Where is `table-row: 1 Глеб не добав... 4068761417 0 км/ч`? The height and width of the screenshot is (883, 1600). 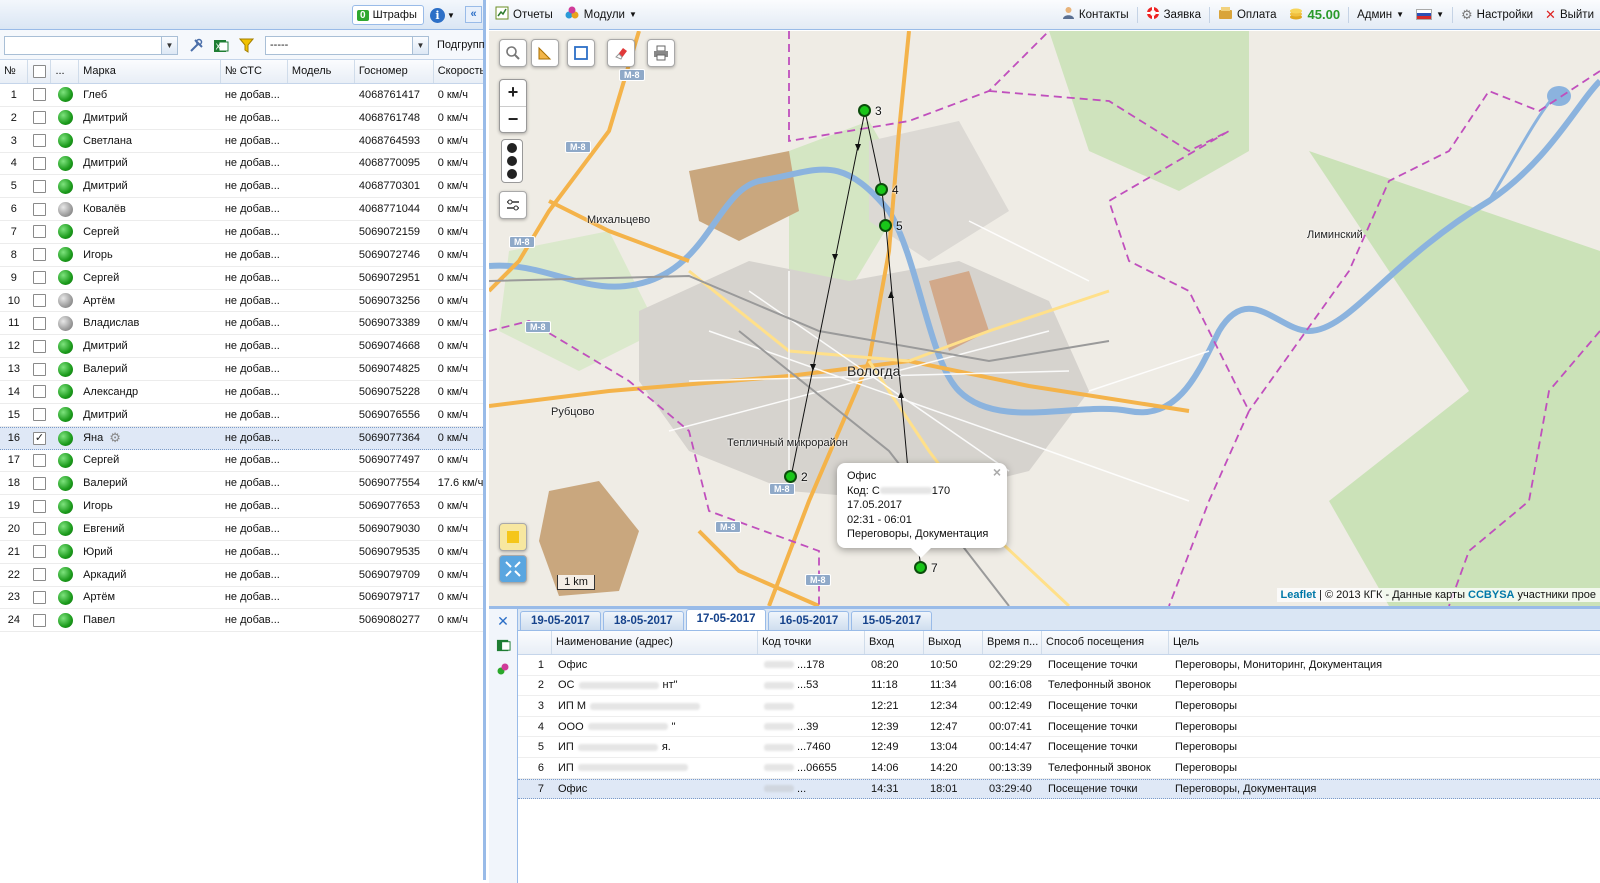 table-row: 1 Глеб не добав... 4068761417 0 км/ч is located at coordinates (241, 95).